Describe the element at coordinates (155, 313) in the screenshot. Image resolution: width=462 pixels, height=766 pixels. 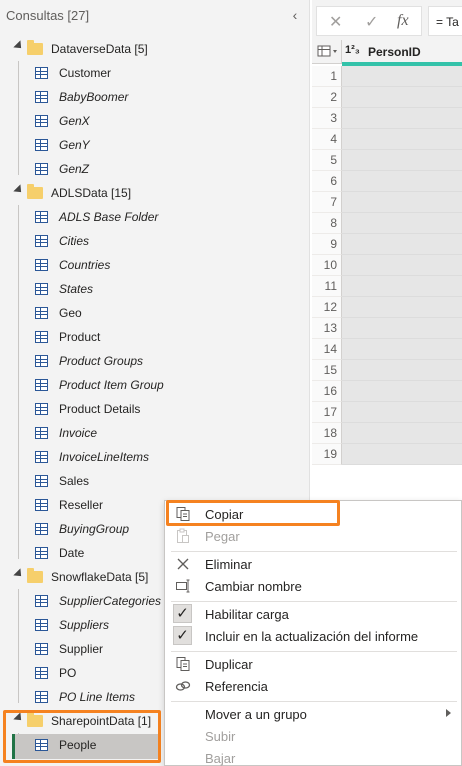
I see `query-item: Geo` at that location.